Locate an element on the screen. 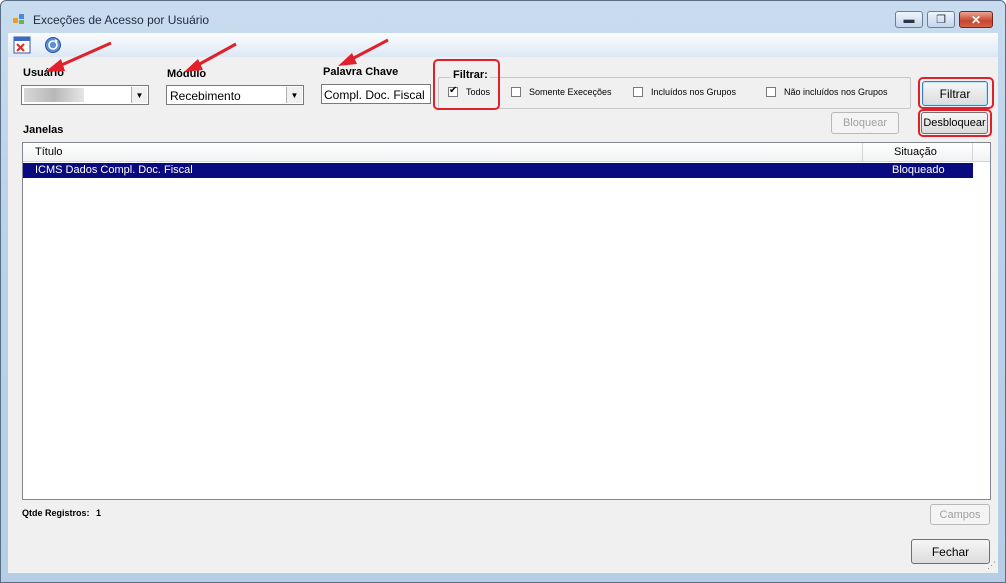 The image size is (1006, 583). filter-somente-excecoes: Somente Execeções is located at coordinates (561, 92).